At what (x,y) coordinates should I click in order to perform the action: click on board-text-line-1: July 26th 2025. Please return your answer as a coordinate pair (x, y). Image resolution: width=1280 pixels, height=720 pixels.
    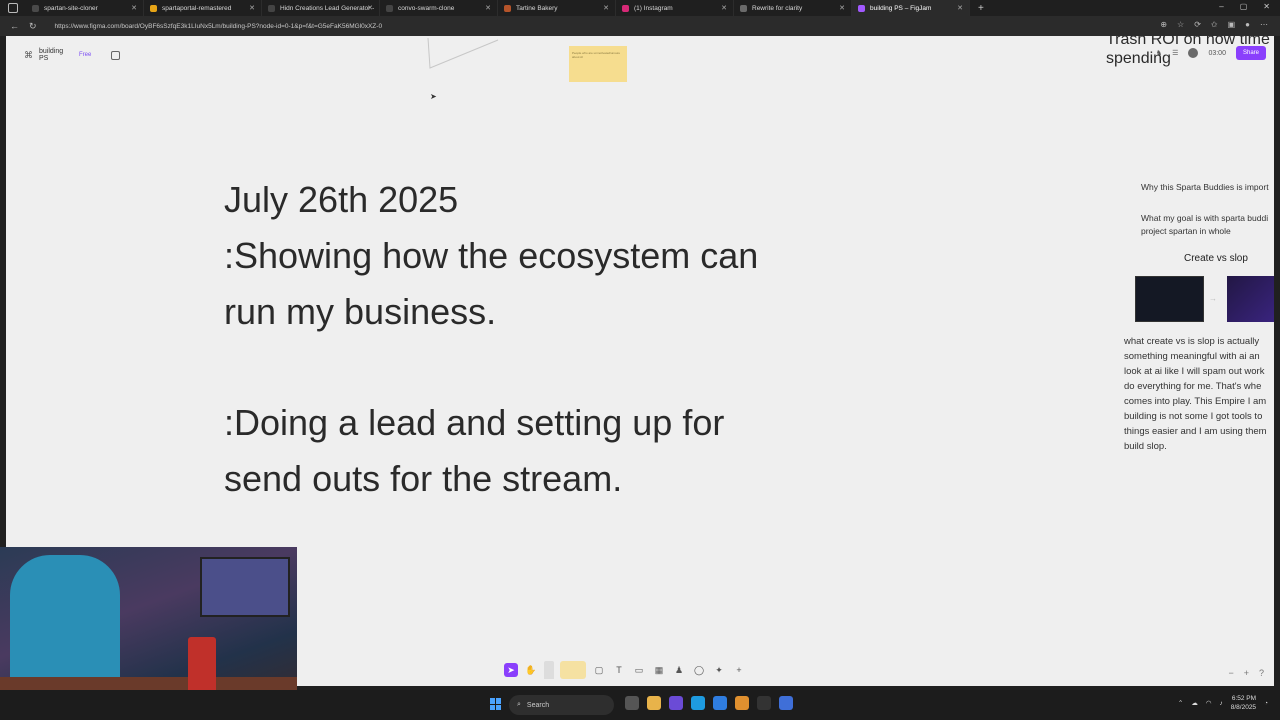
    Looking at the image, I should click on (341, 200).